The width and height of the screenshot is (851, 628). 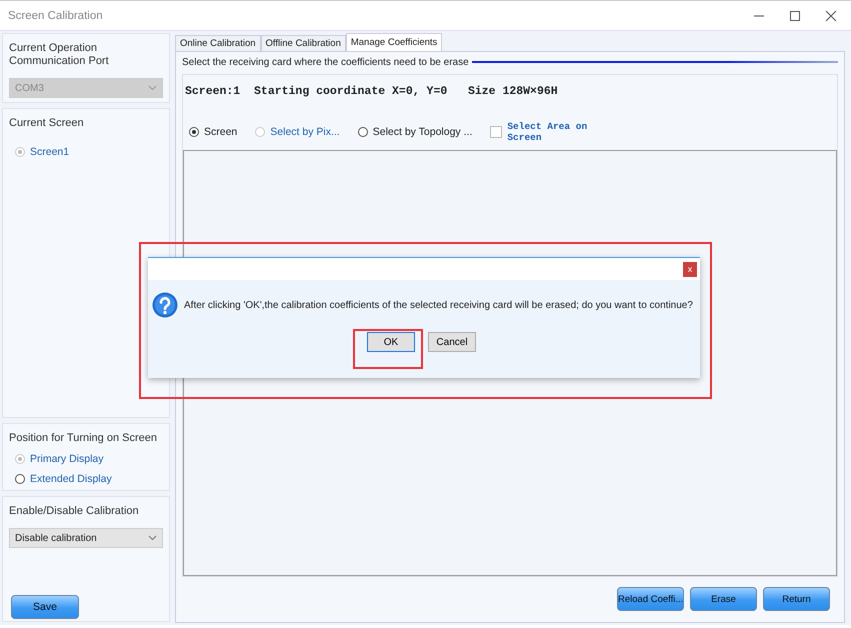 I want to click on checkbox, so click(x=496, y=132).